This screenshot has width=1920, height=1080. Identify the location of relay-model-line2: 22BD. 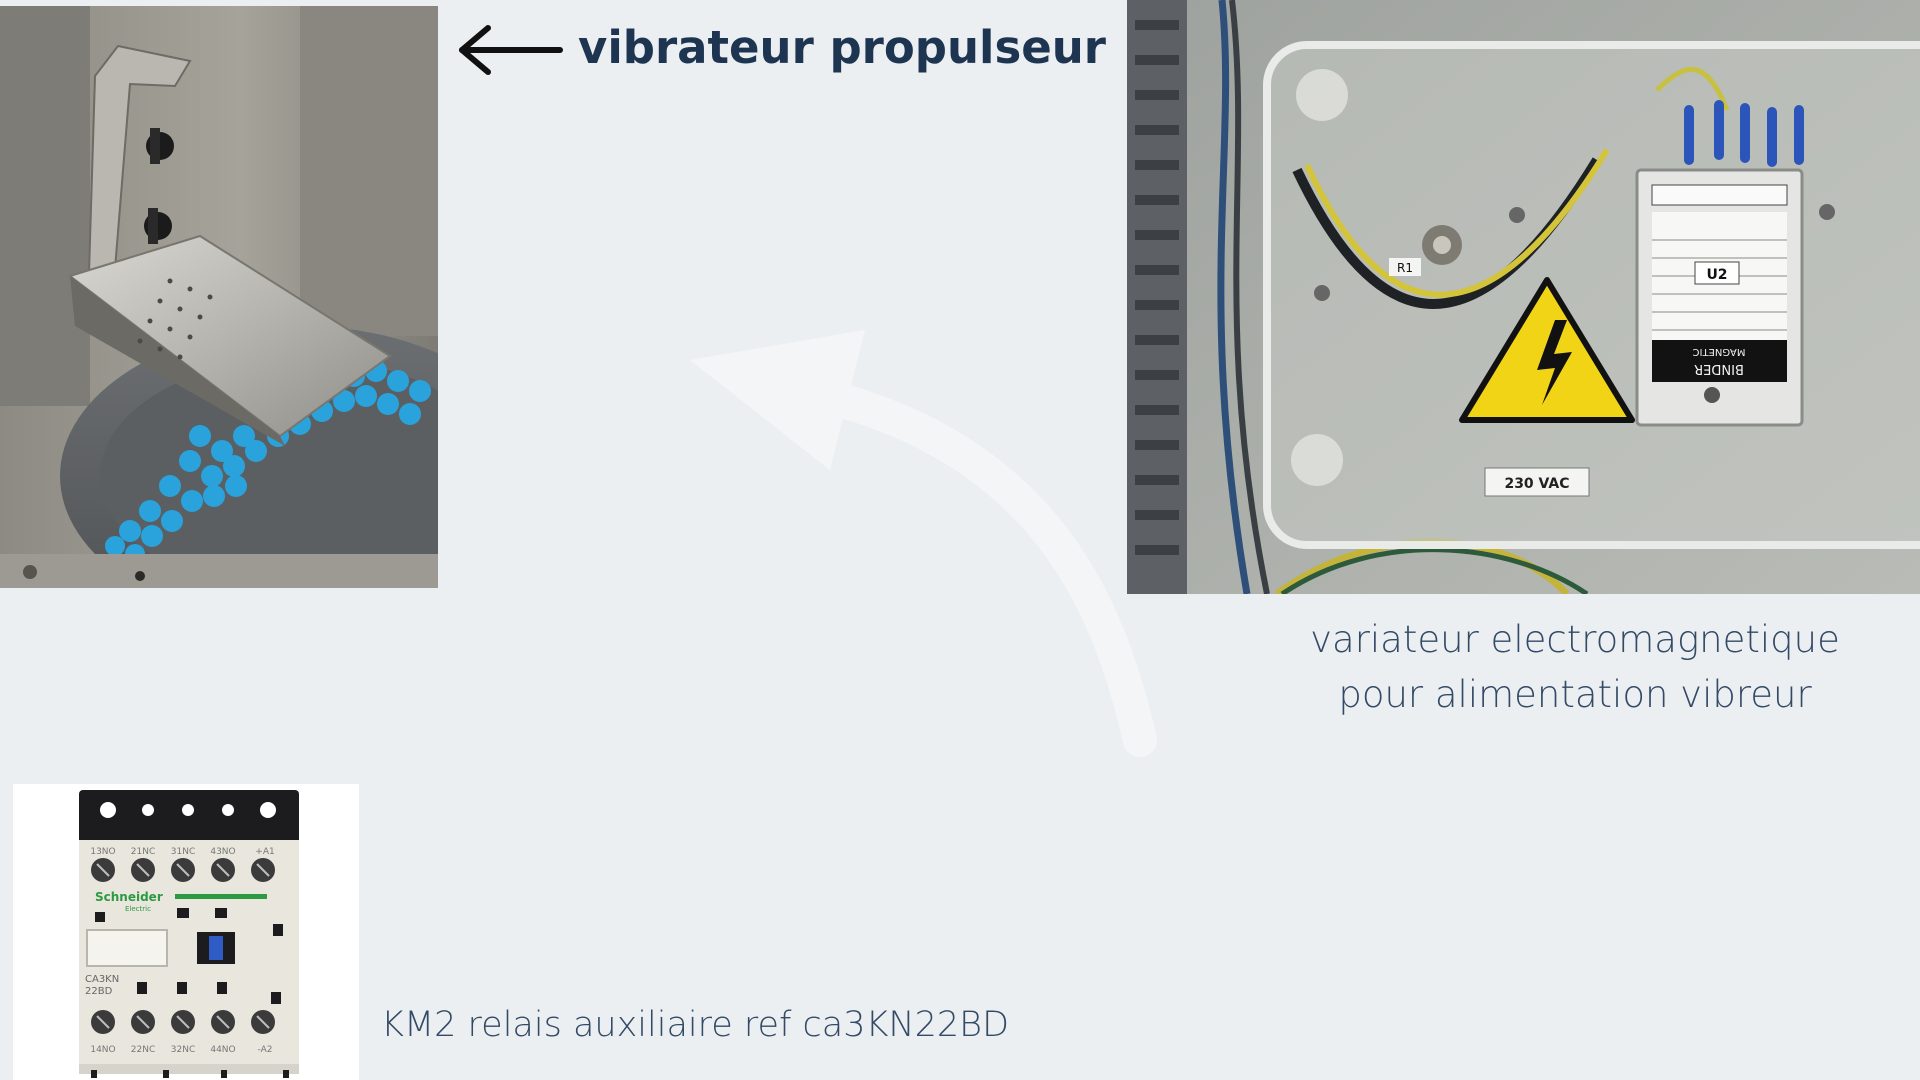
(99, 991).